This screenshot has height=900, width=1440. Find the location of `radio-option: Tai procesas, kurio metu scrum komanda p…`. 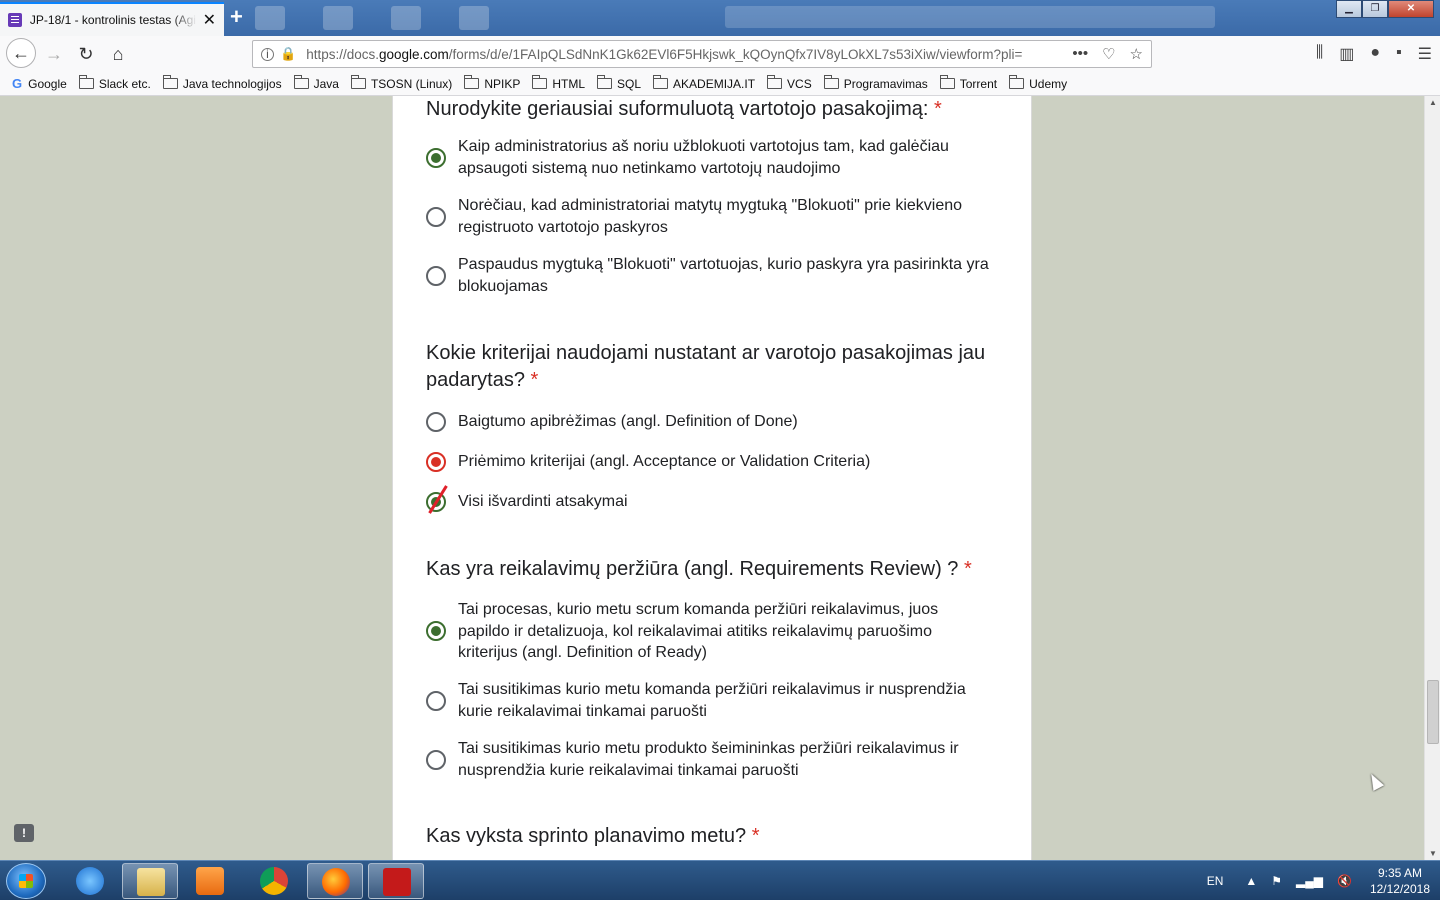

radio-option: Tai procesas, kurio metu scrum komanda p… is located at coordinates (716, 631).